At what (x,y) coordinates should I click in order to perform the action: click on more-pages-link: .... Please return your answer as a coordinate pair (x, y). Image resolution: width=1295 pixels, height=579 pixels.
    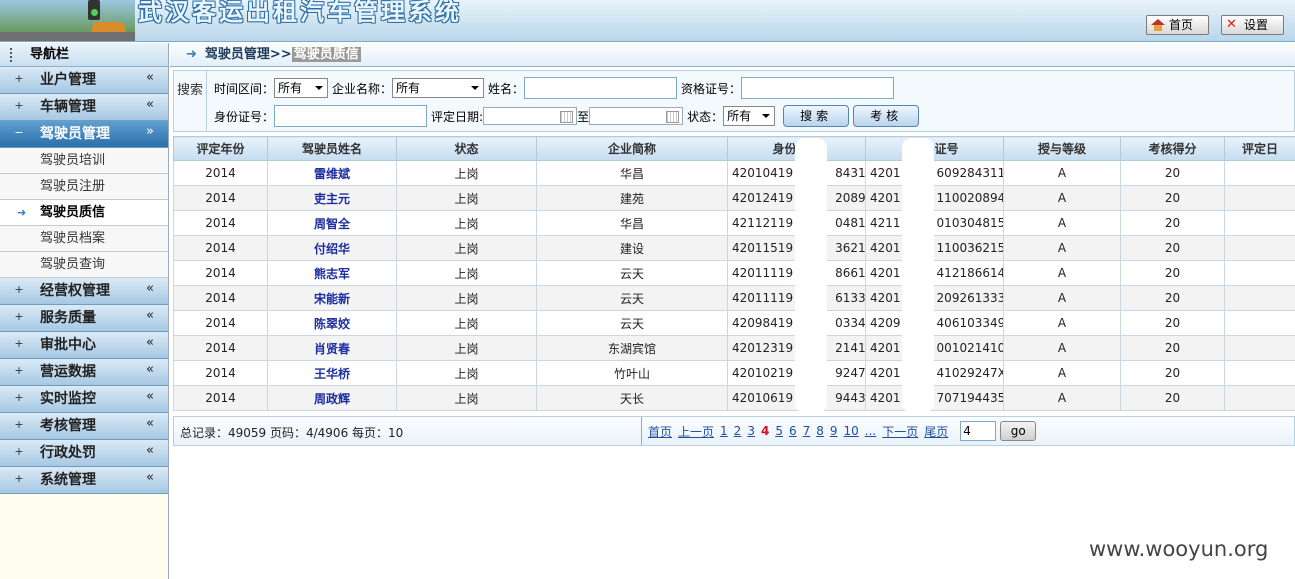
    Looking at the image, I should click on (870, 431).